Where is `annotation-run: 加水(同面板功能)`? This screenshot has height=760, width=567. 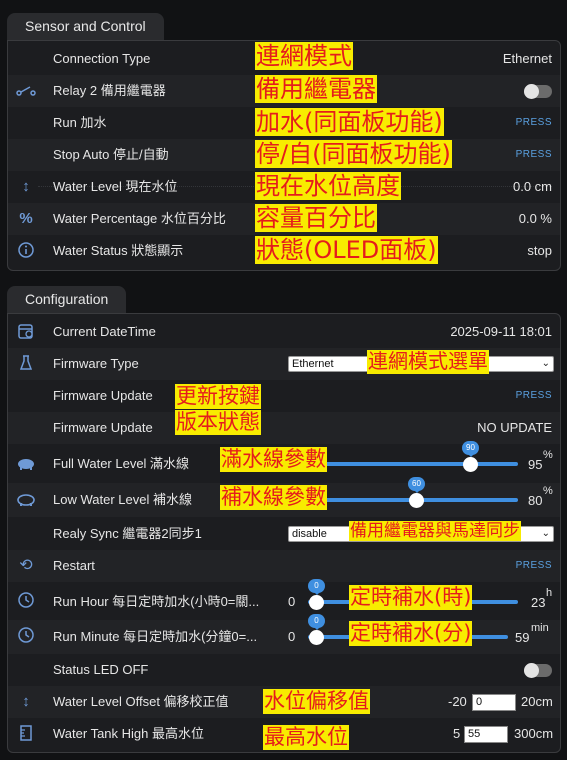 annotation-run: 加水(同面板功能) is located at coordinates (349, 122).